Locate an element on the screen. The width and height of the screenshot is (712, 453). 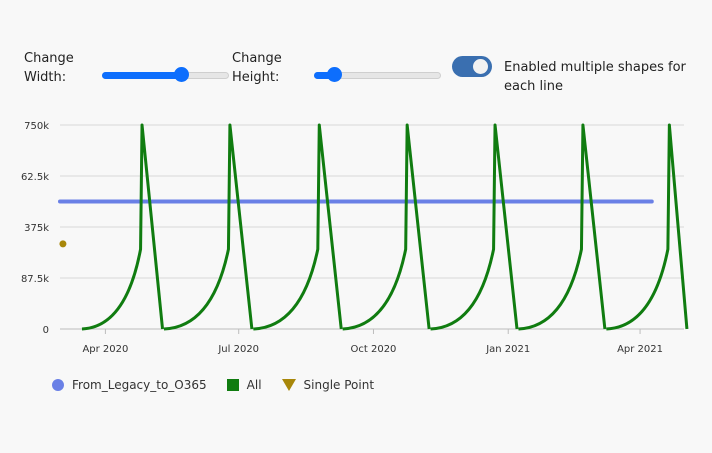
legend-item-all: All is located at coordinates (244, 385).